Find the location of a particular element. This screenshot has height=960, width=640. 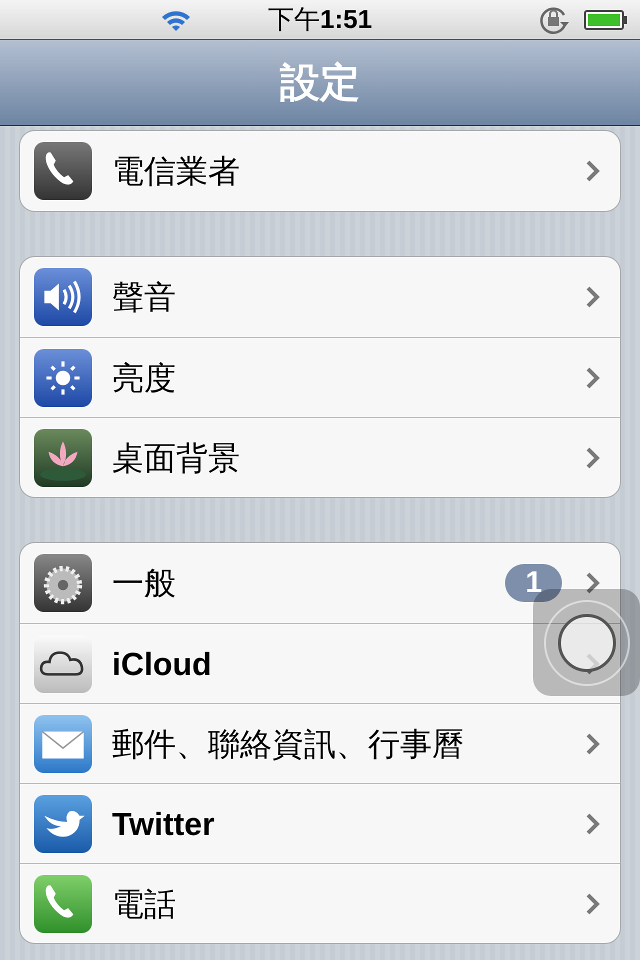

envelope-icon is located at coordinates (63, 743).